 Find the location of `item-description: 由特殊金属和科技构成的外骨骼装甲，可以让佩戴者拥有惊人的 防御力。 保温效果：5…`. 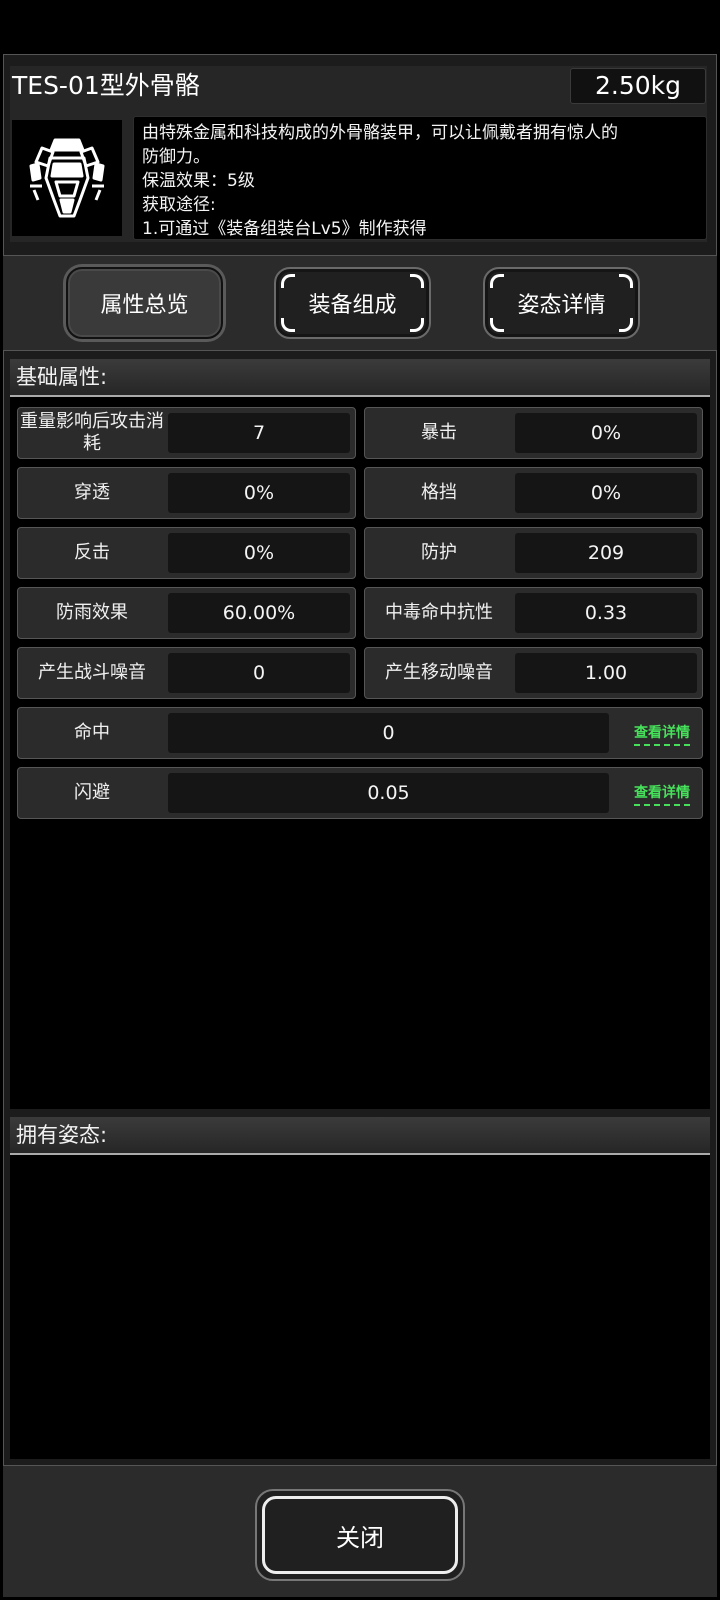

item-description: 由特殊金属和科技构成的外骨骼装甲，可以让佩戴者拥有惊人的 防御力。 保温效果：5… is located at coordinates (420, 178).